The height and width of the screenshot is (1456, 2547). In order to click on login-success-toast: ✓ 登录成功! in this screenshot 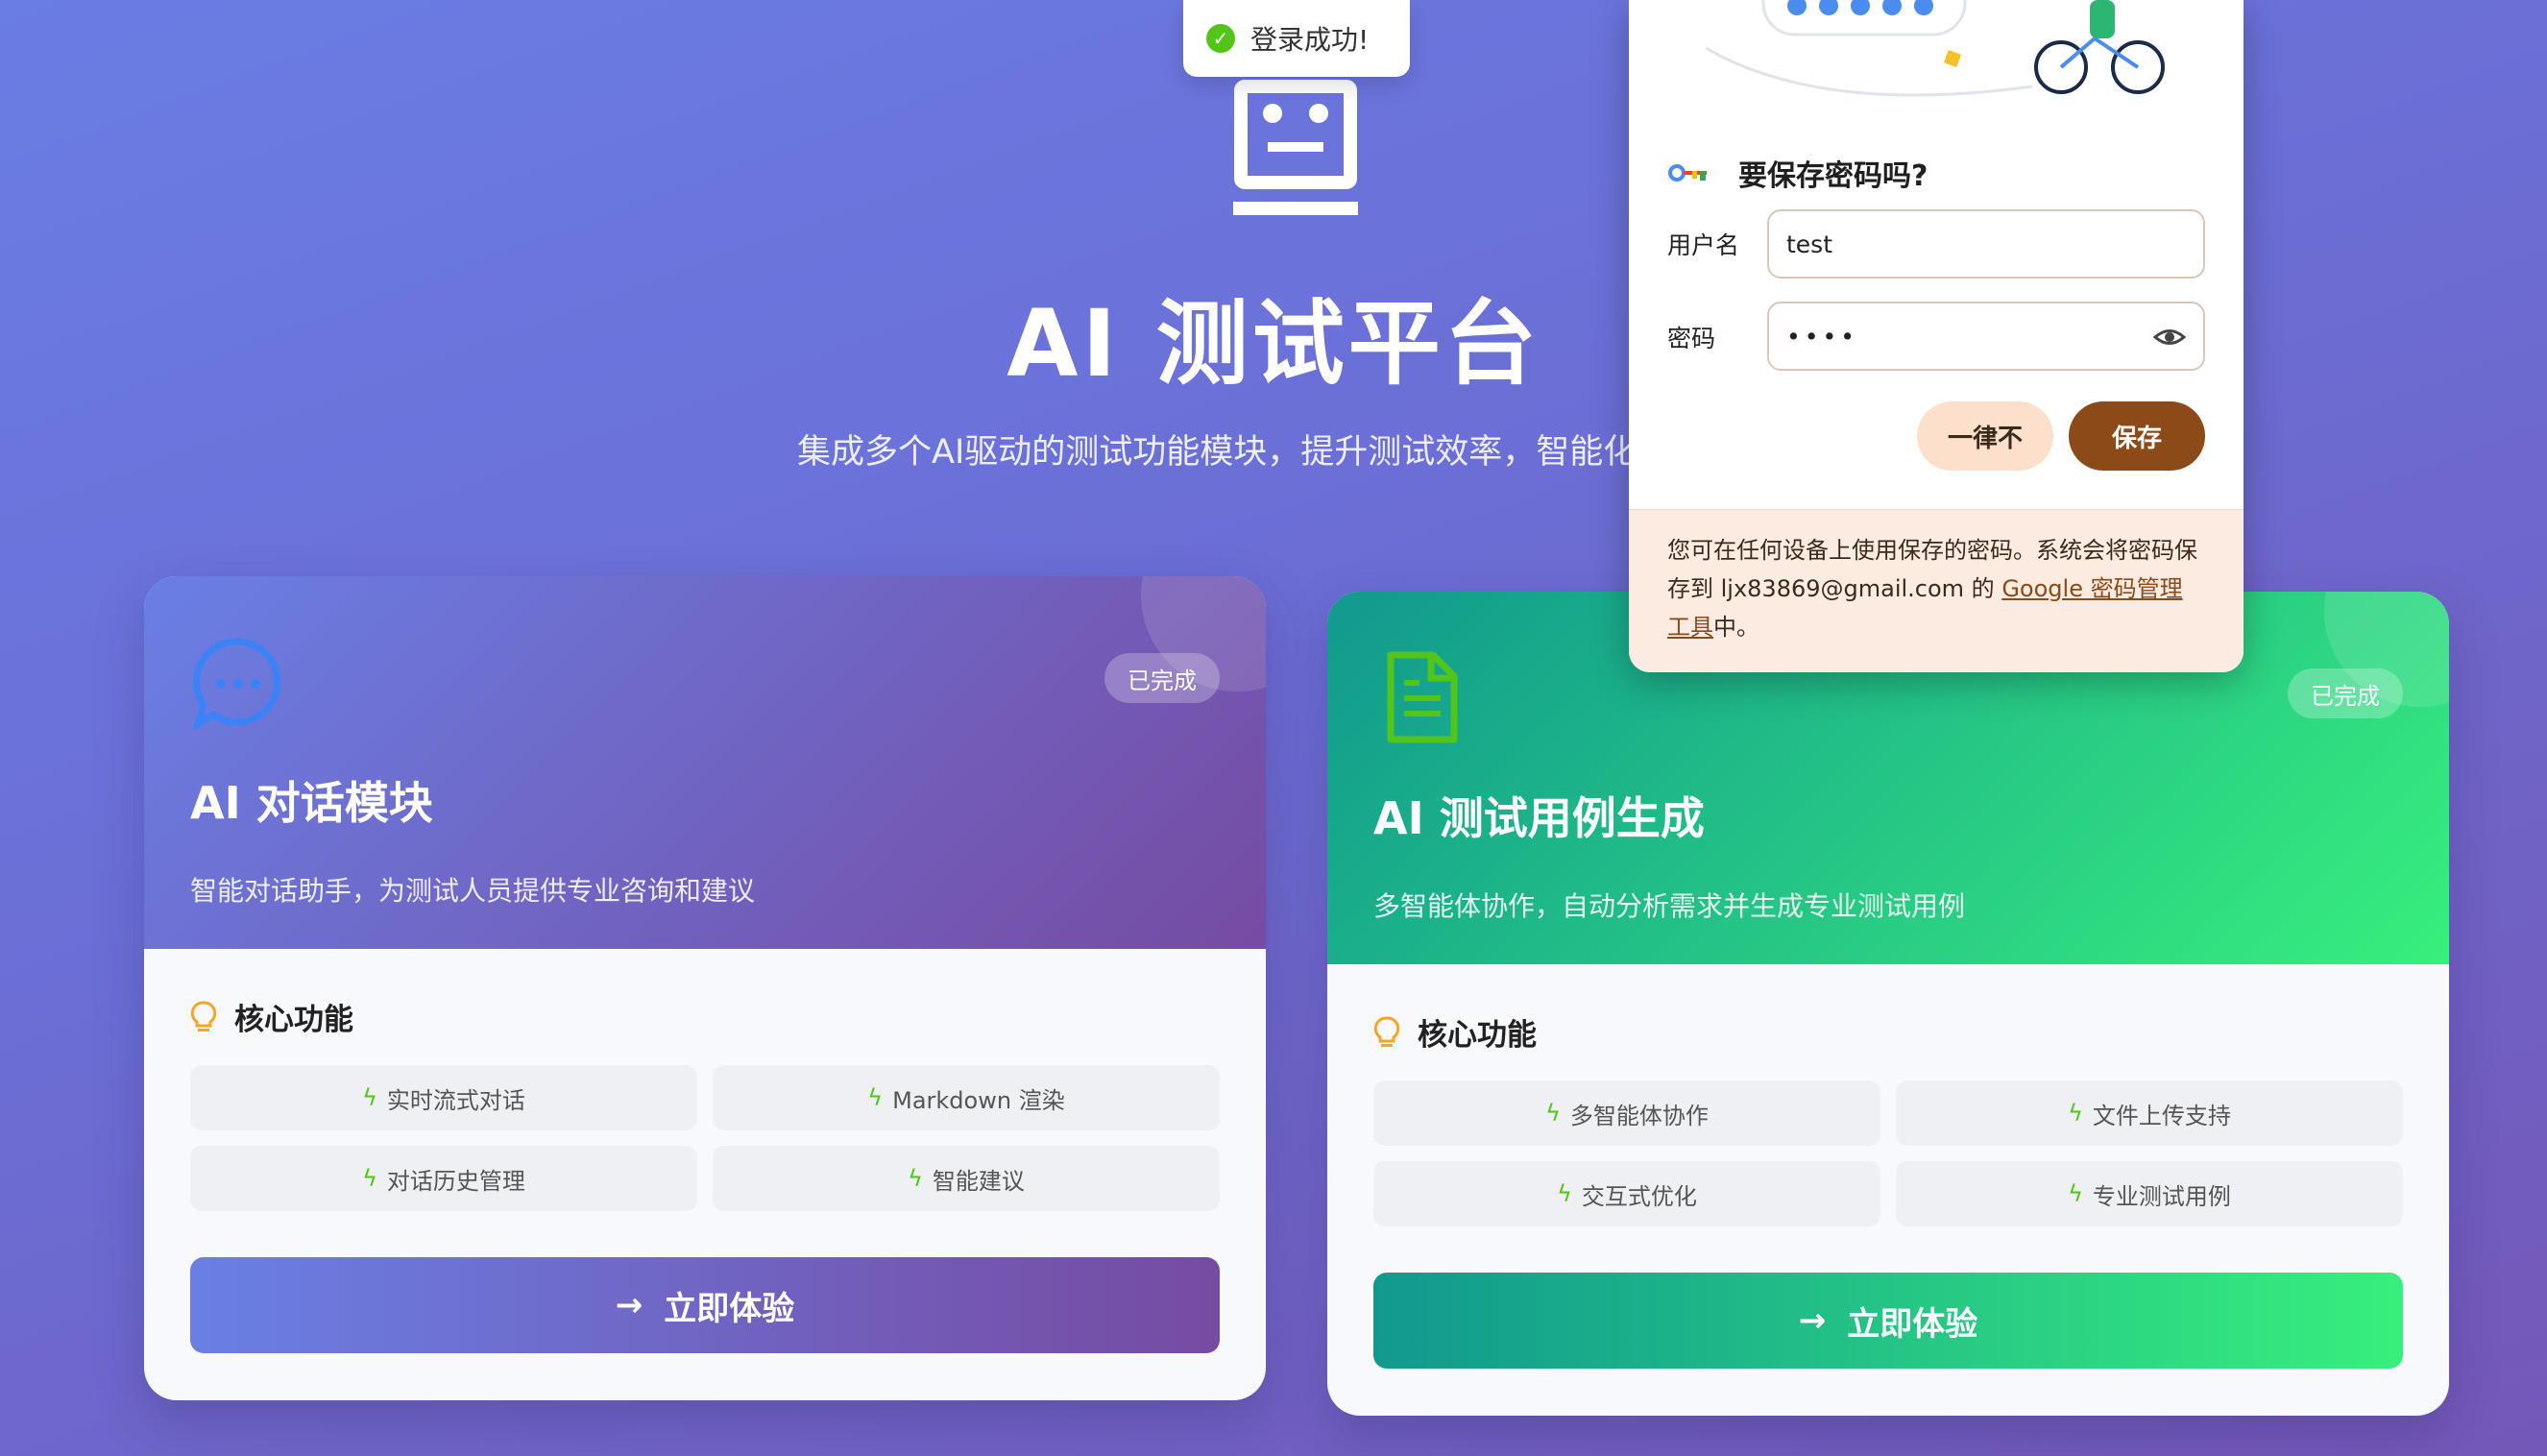, I will do `click(1297, 39)`.